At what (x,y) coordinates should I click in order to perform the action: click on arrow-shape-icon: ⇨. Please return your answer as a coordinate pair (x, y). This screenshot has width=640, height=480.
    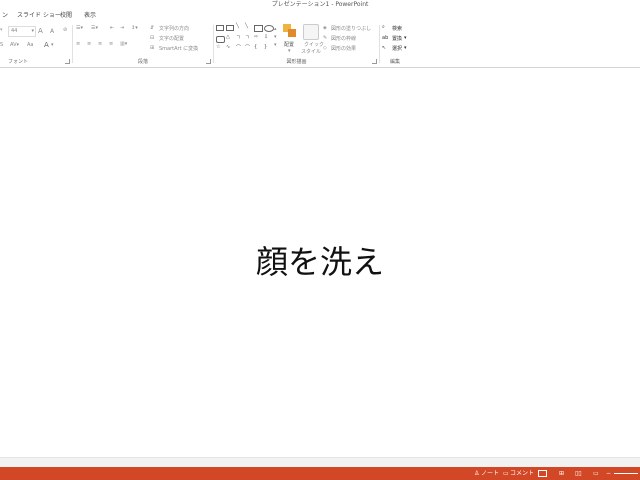
    Looking at the image, I should click on (256, 37).